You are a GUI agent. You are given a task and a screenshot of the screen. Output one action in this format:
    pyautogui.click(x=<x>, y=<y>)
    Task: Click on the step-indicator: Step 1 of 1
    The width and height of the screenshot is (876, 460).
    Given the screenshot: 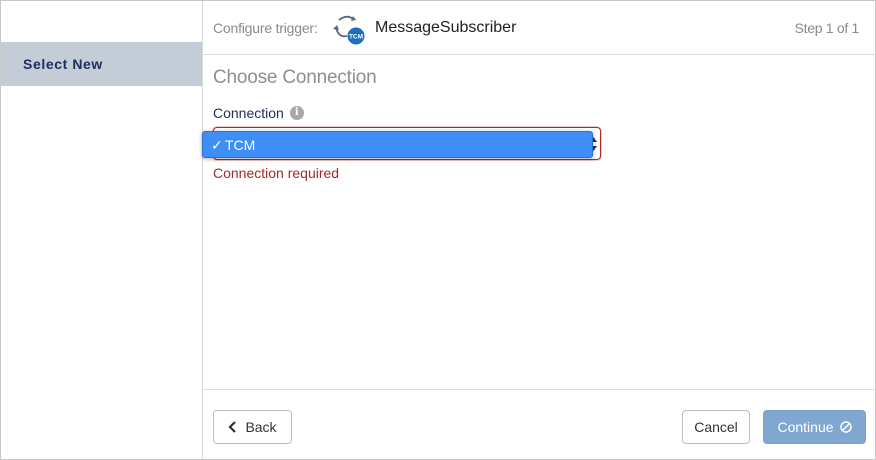 What is the action you would take?
    pyautogui.click(x=827, y=28)
    